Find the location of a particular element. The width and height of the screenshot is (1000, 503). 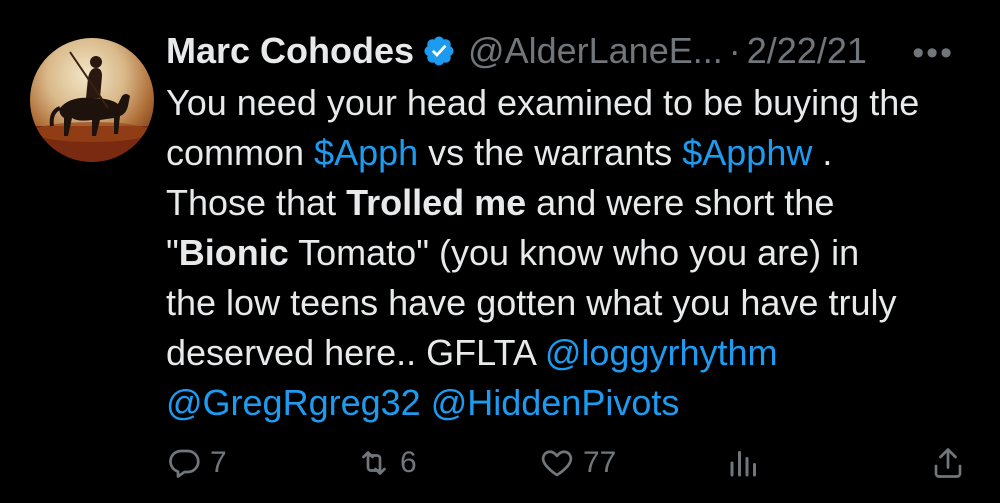

bold-text: Trolled me is located at coordinates (436, 202).